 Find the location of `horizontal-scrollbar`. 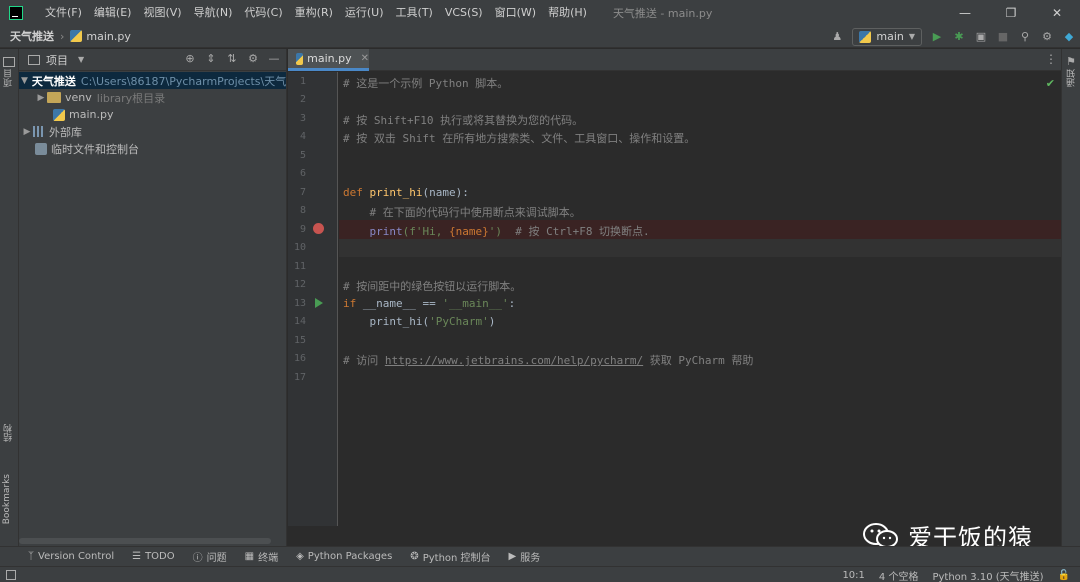

horizontal-scrollbar is located at coordinates (145, 541).